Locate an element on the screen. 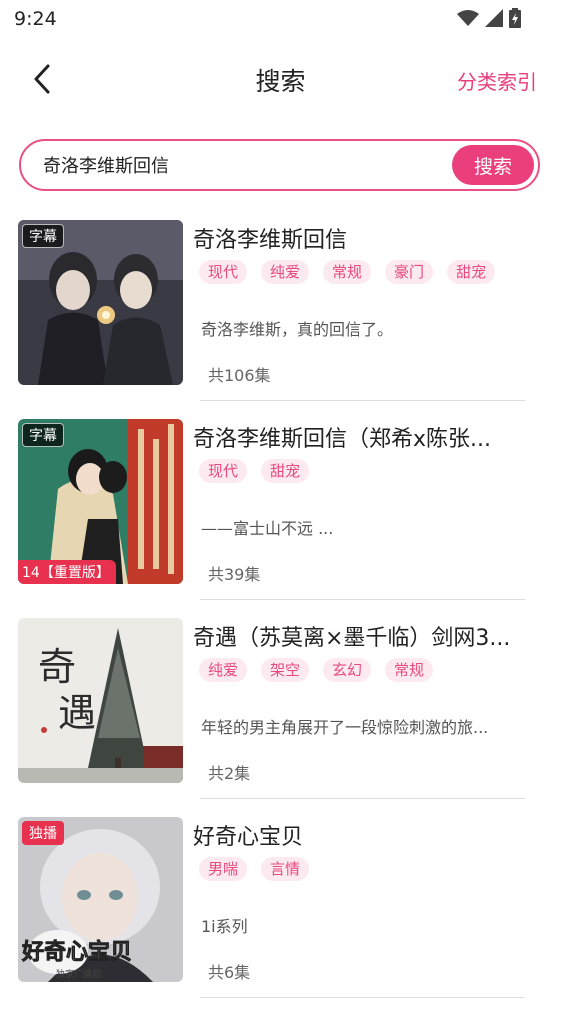  cover-title-char: 奇 is located at coordinates (57, 667).